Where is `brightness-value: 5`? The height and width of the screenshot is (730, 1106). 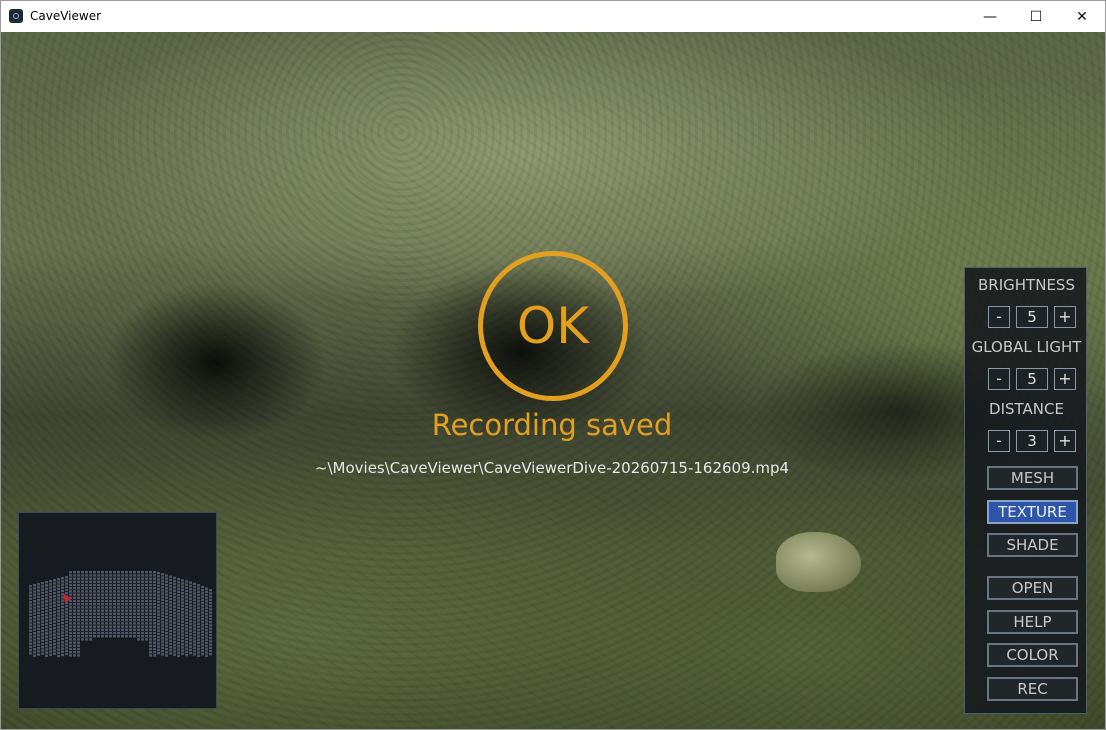
brightness-value: 5 is located at coordinates (1032, 317).